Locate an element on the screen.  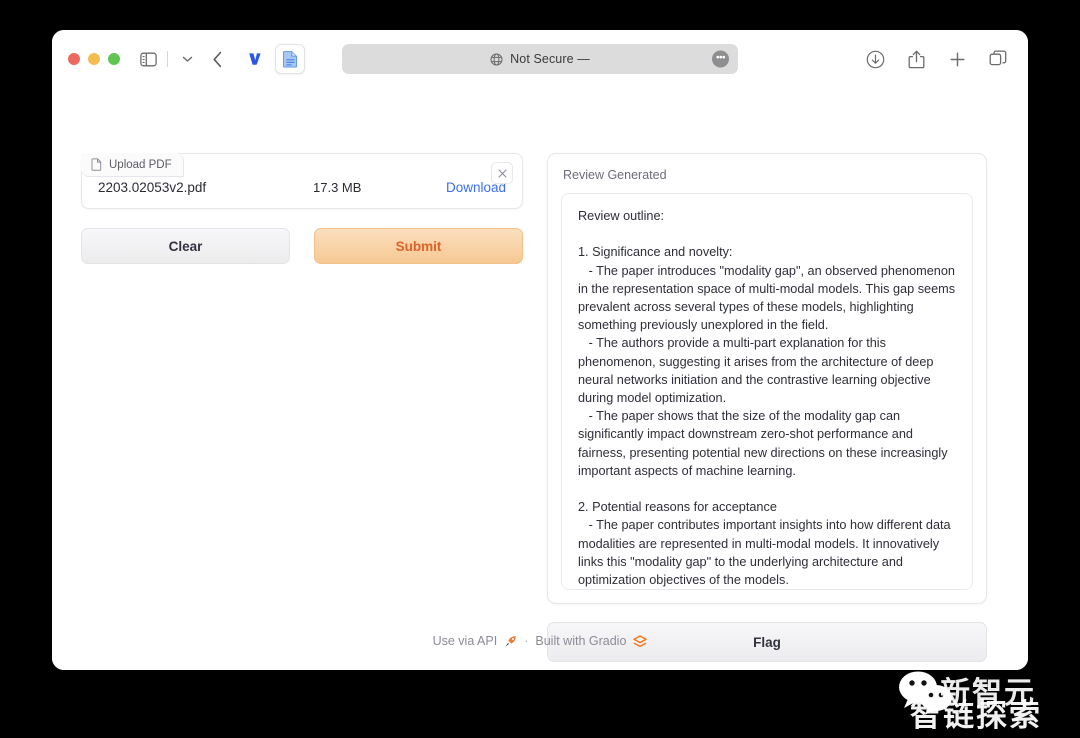
file-row: 2203.02053v2.pdf 17.3 MB Download is located at coordinates (302, 193).